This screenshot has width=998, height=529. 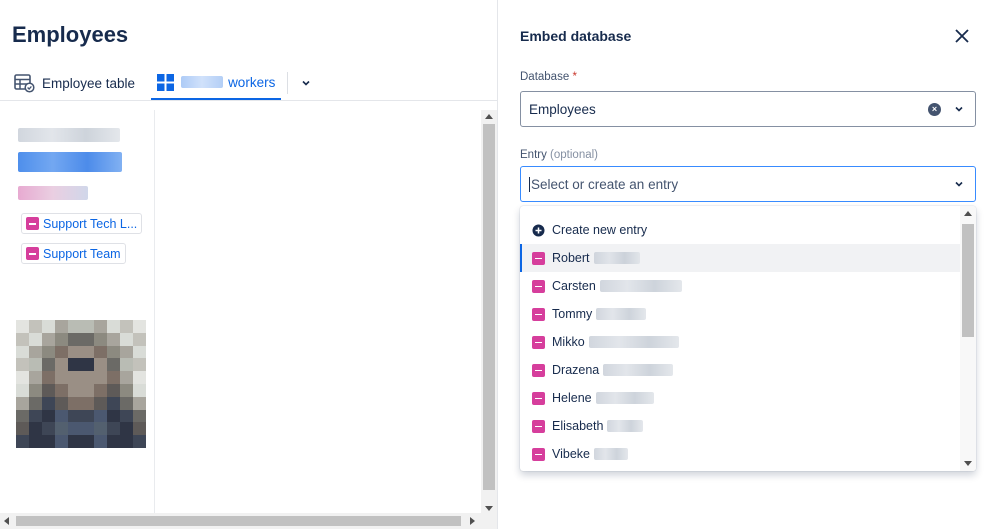 What do you see at coordinates (252, 82) in the screenshot?
I see `tab-label: workers` at bounding box center [252, 82].